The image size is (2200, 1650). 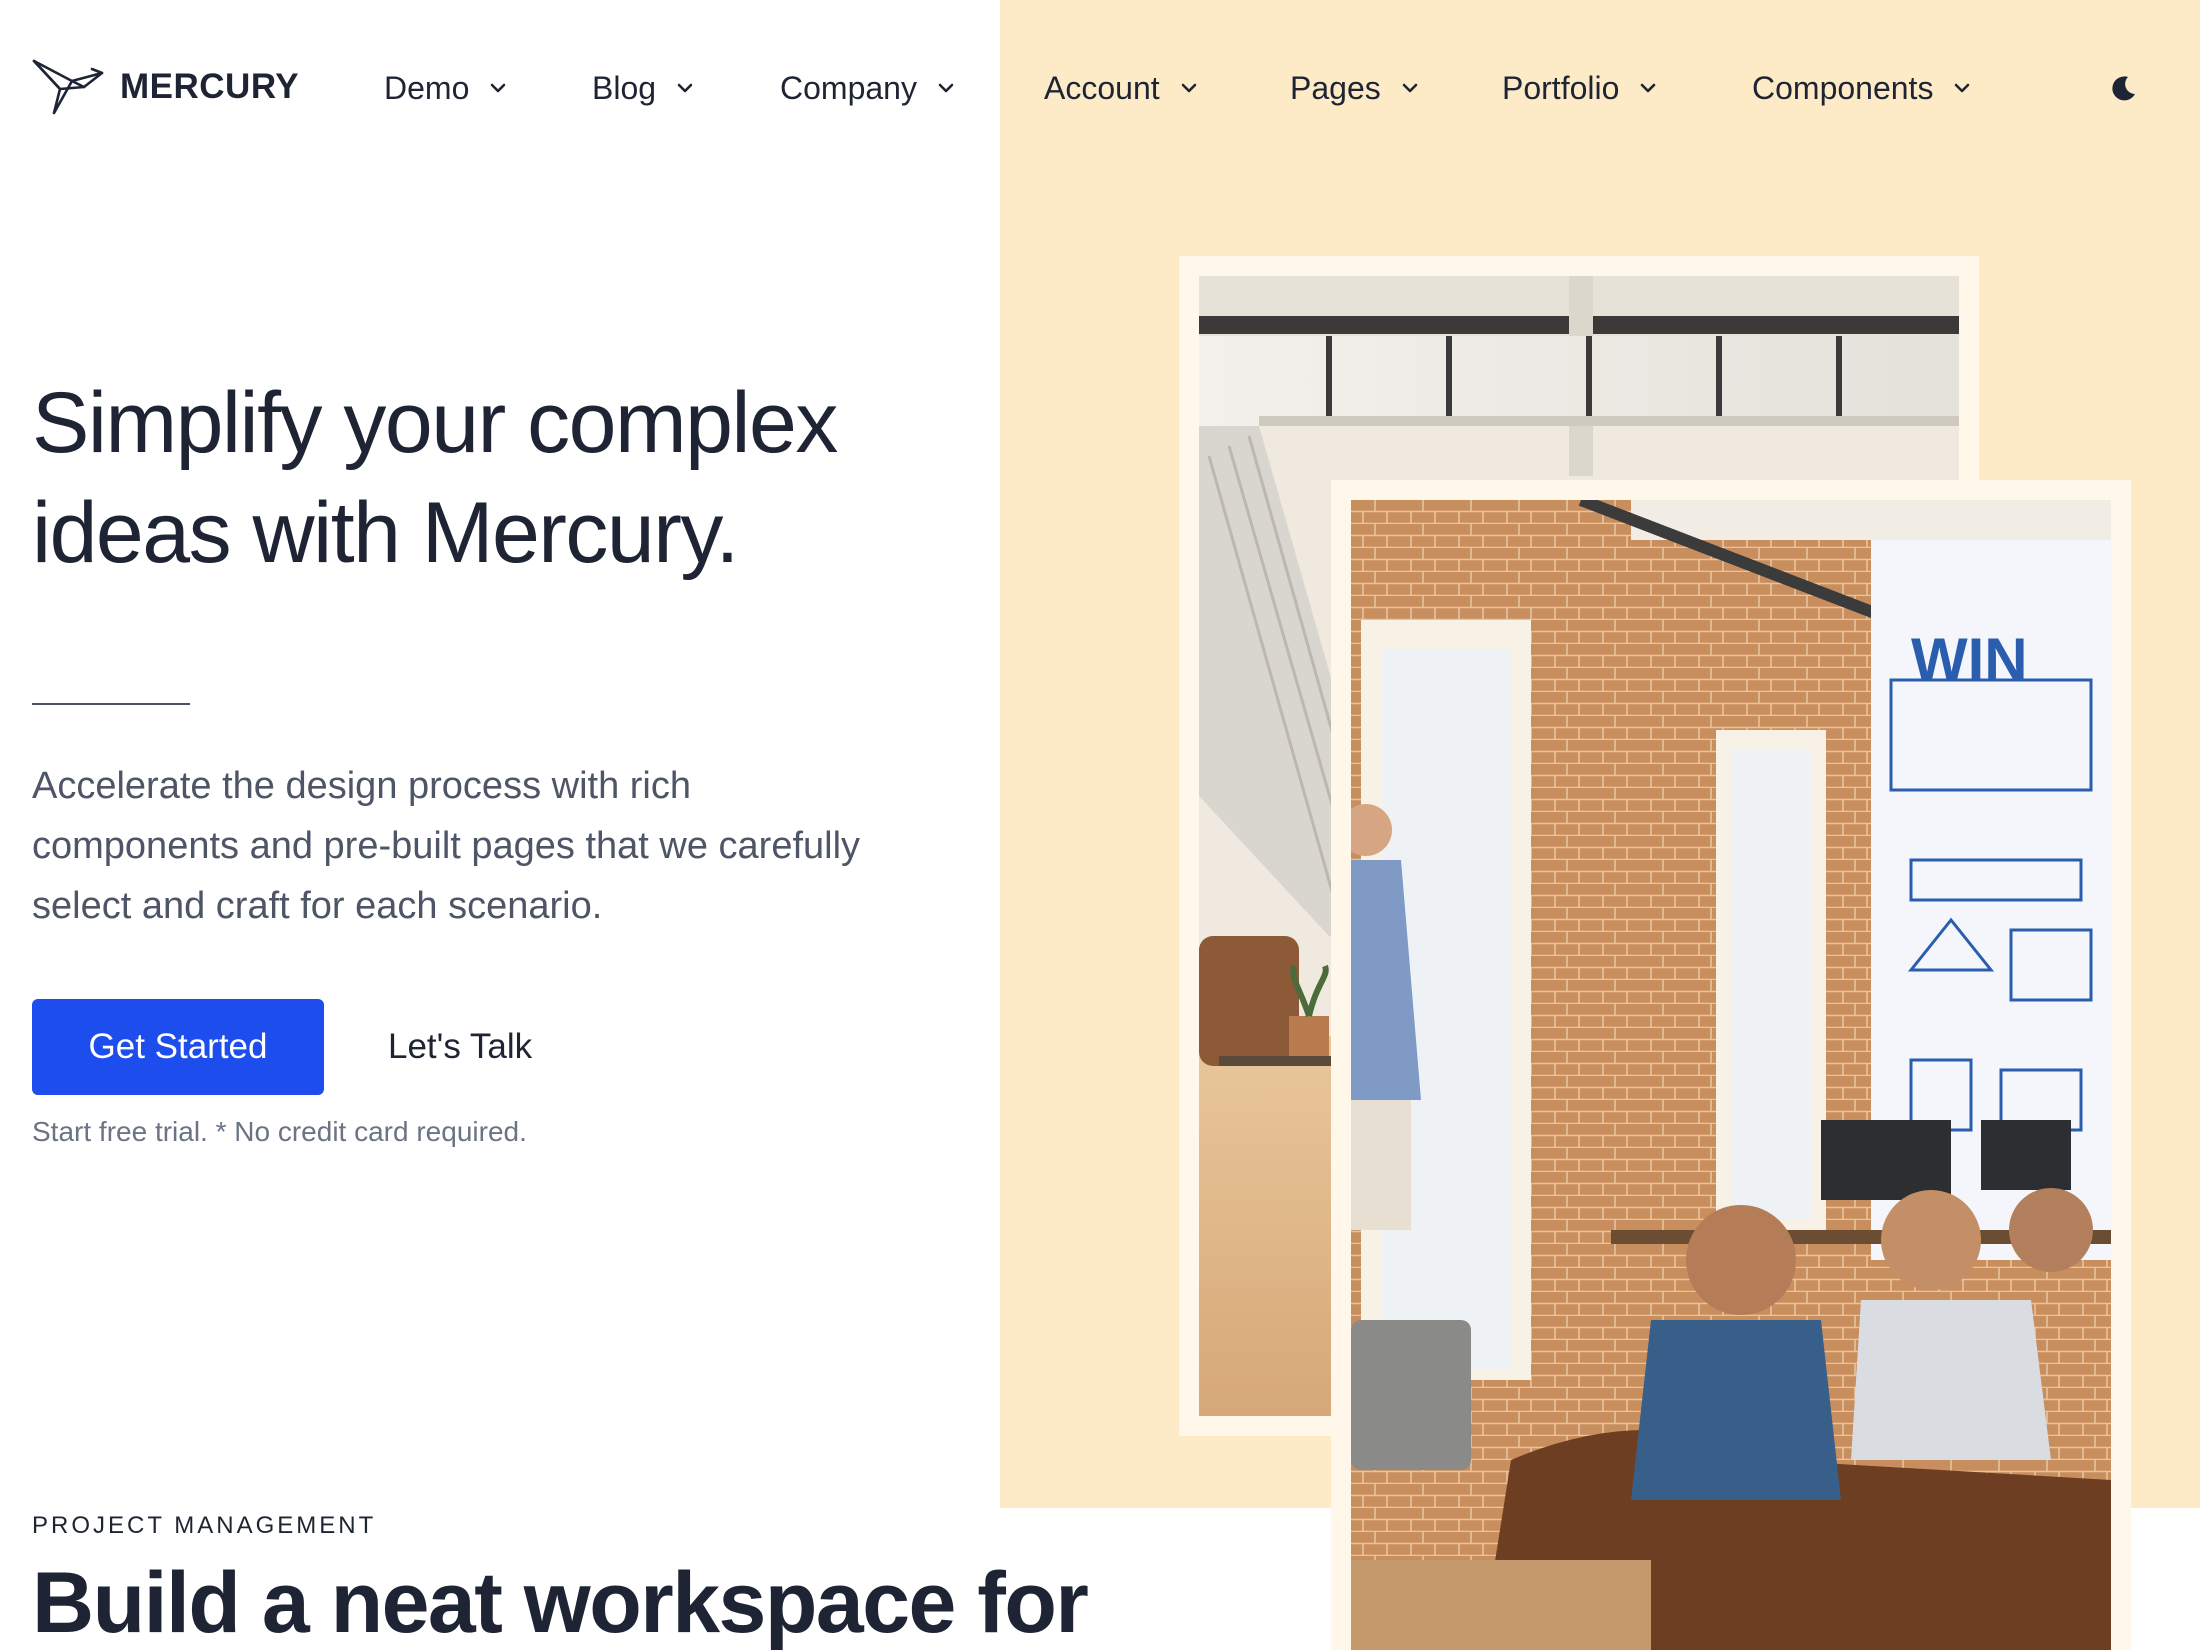 I want to click on hero-divider, so click(x=111, y=704).